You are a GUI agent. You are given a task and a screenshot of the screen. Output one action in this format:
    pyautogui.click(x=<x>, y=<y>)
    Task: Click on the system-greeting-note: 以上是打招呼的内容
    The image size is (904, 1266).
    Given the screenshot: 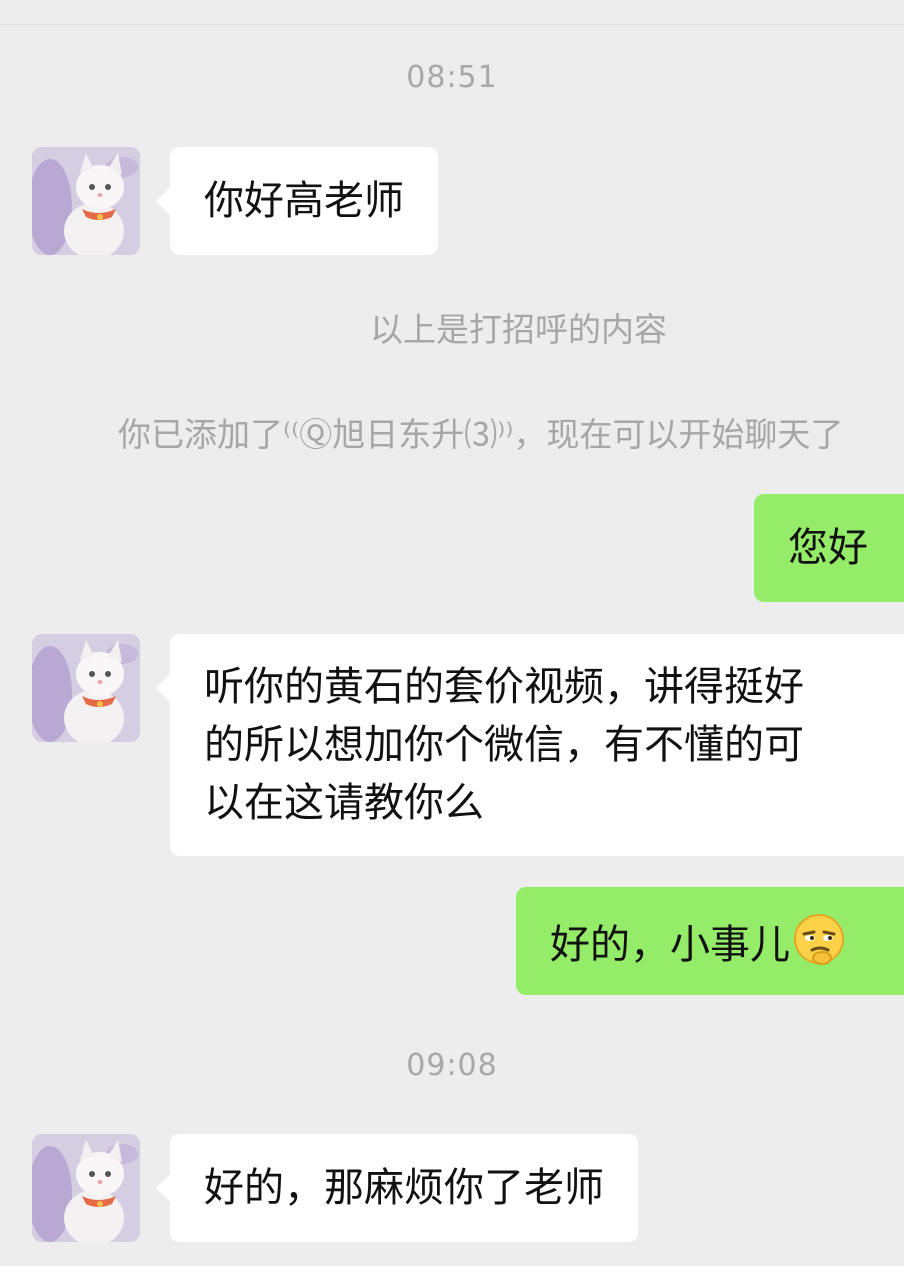 What is the action you would take?
    pyautogui.click(x=518, y=329)
    